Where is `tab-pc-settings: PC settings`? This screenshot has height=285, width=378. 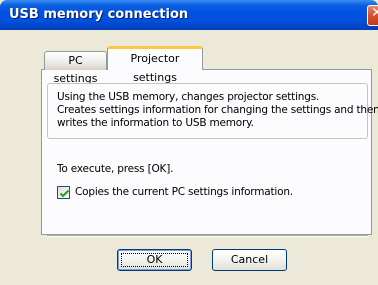
tab-pc-settings: PC settings is located at coordinates (75, 68).